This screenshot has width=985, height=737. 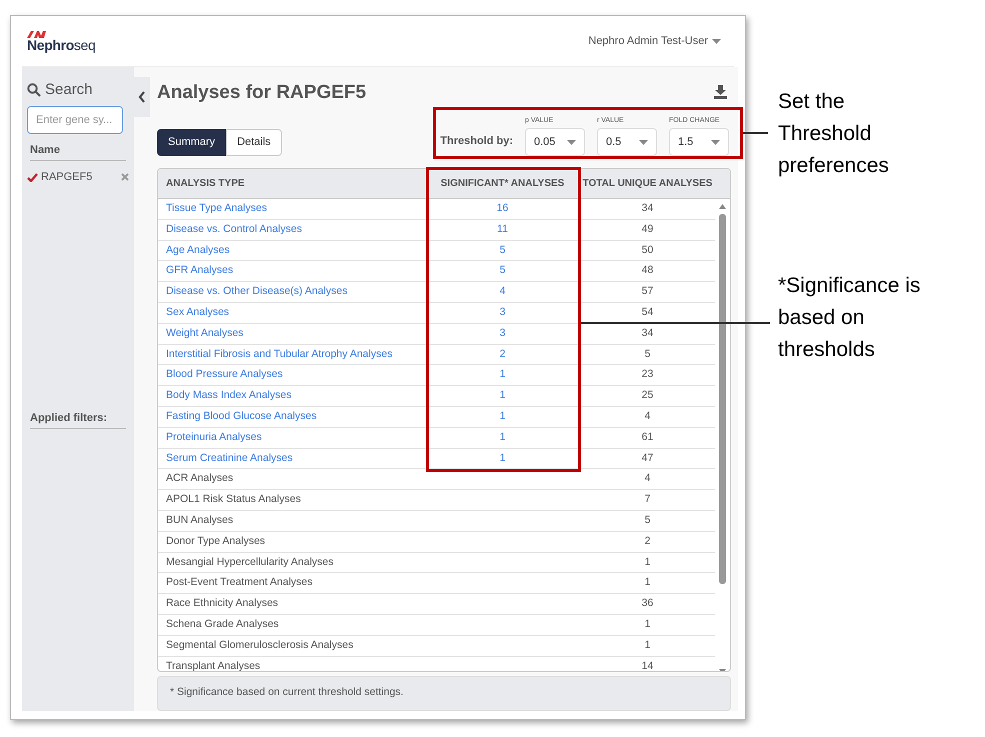 I want to click on checkbox, so click(x=33, y=177).